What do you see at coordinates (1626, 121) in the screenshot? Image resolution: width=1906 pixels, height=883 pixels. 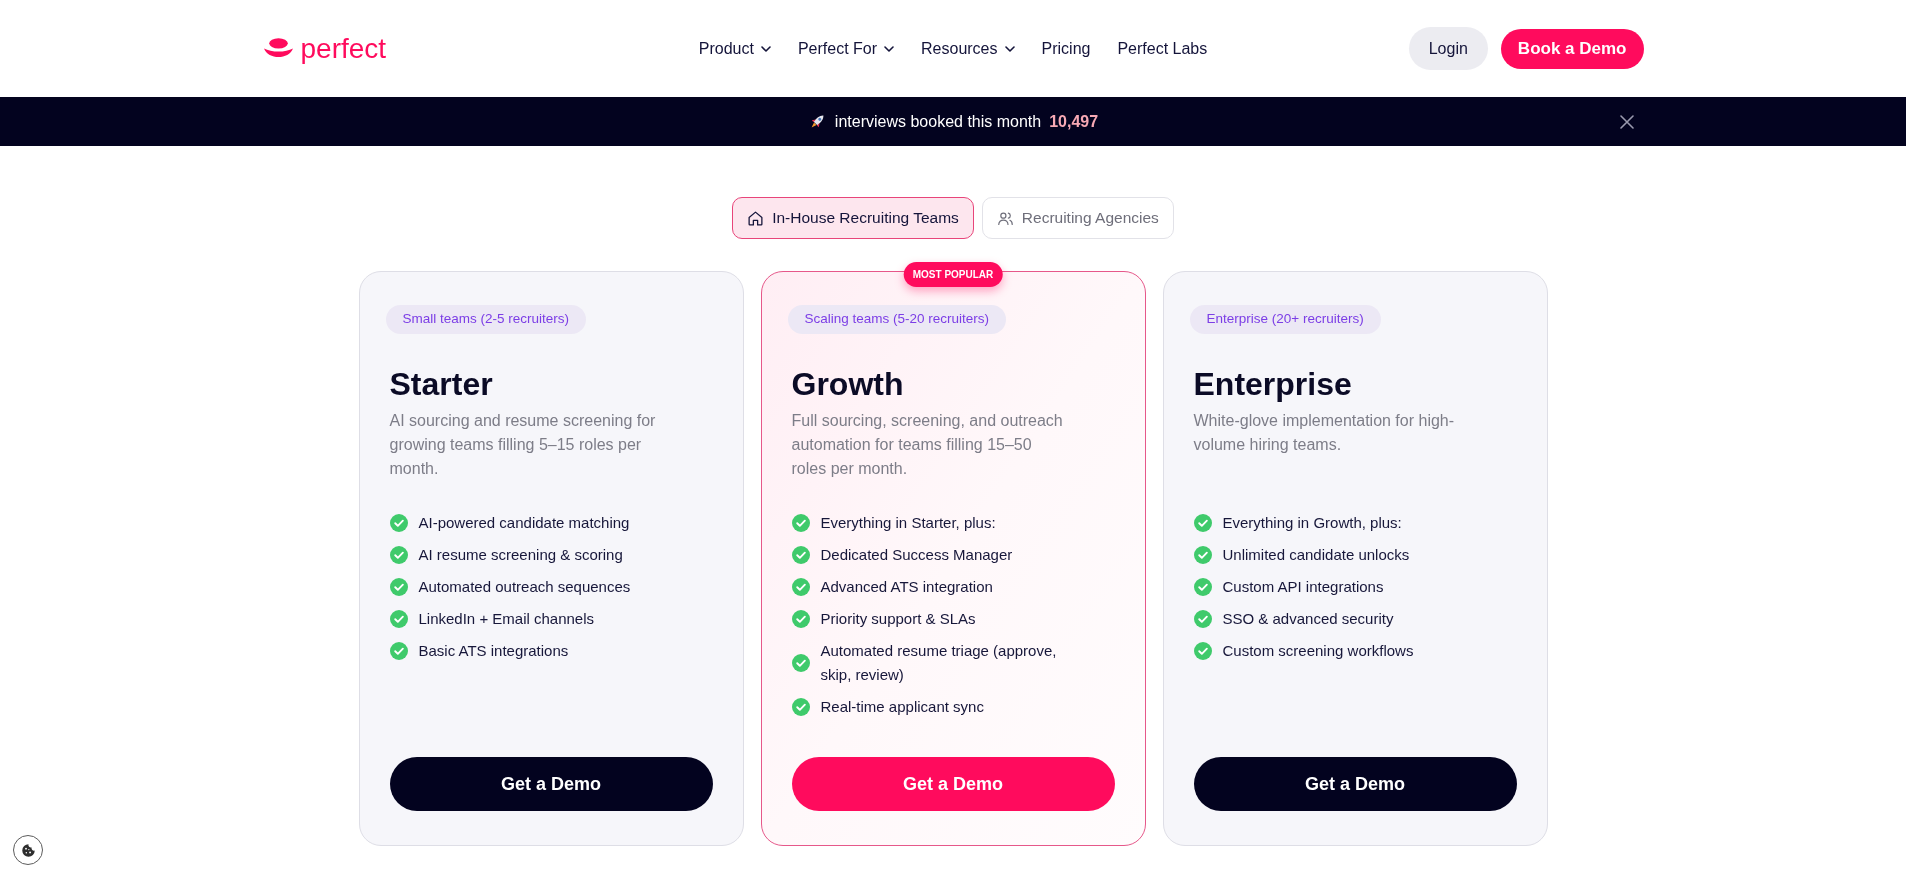 I see `close-icon` at bounding box center [1626, 121].